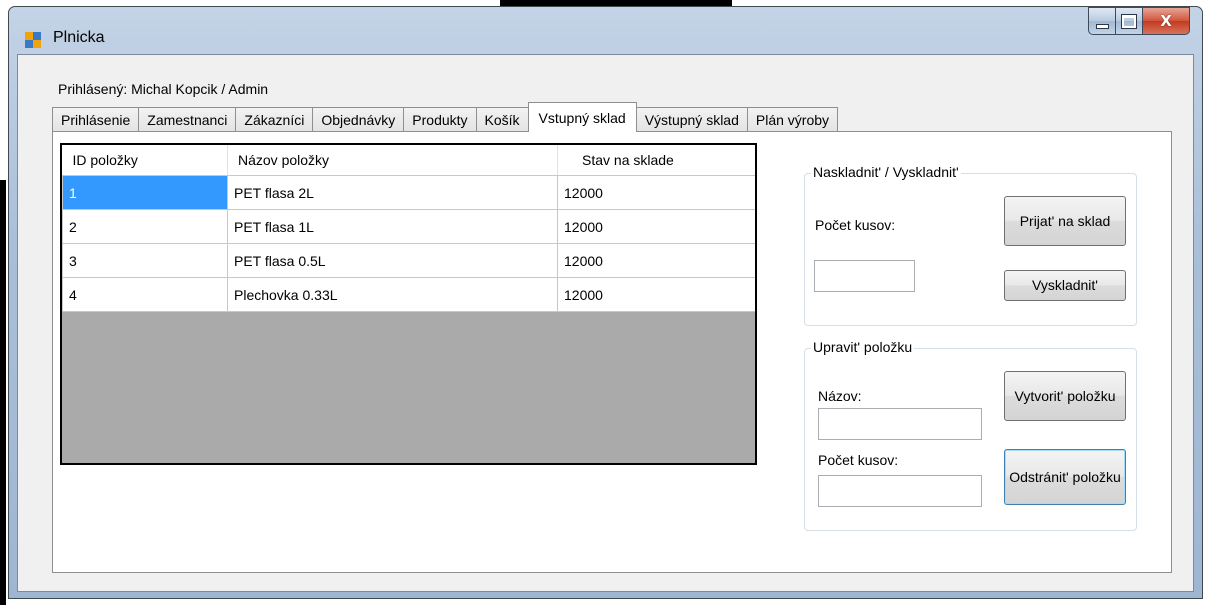 This screenshot has width=1208, height=605. What do you see at coordinates (145, 294) in the screenshot?
I see `cell-id: 4` at bounding box center [145, 294].